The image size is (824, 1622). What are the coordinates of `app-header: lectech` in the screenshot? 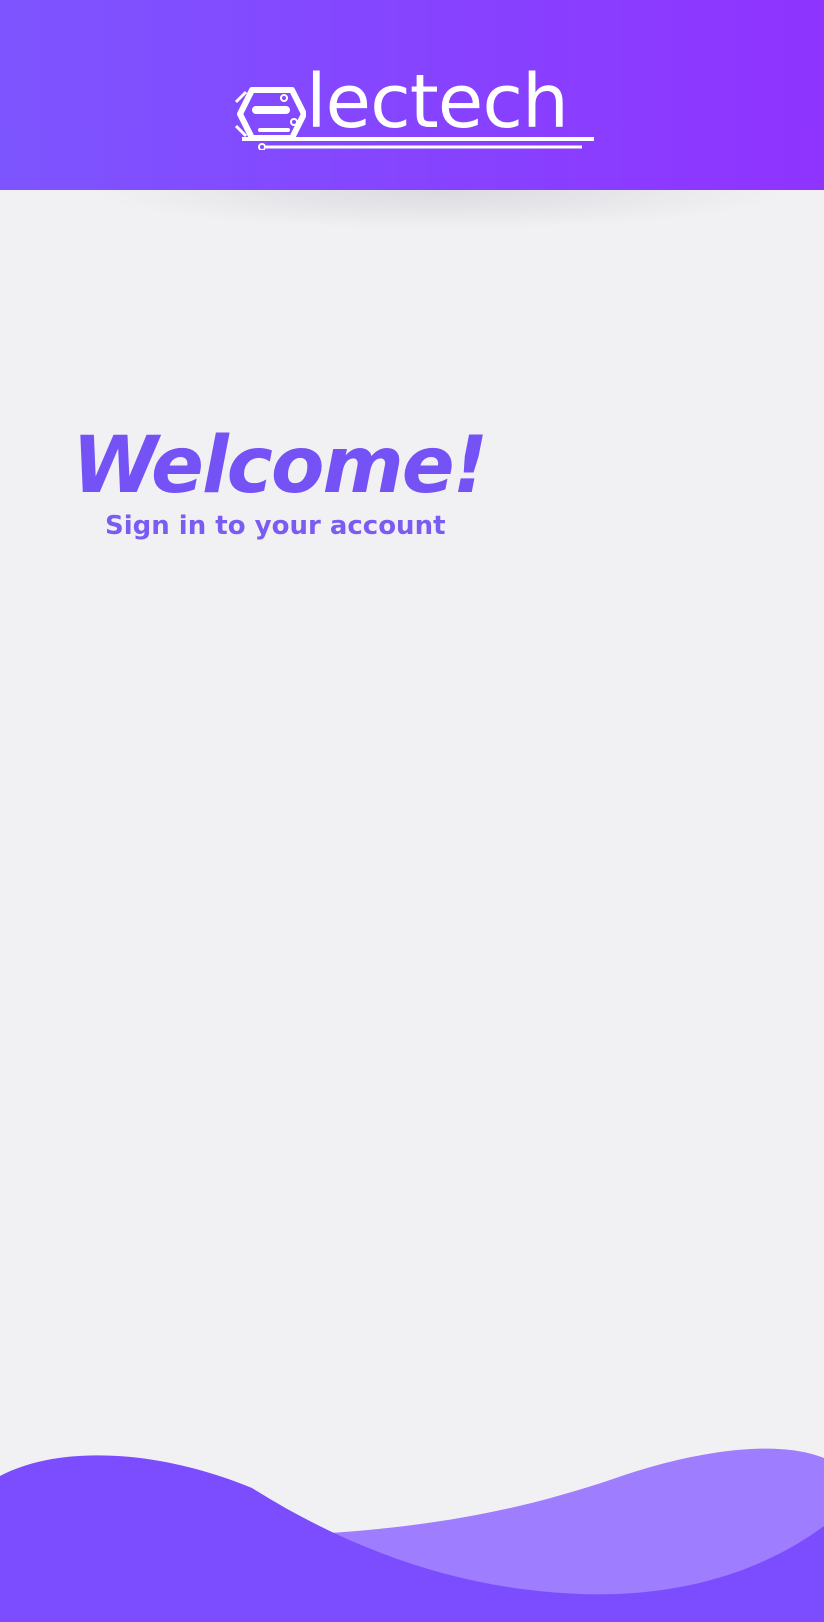 It's located at (412, 95).